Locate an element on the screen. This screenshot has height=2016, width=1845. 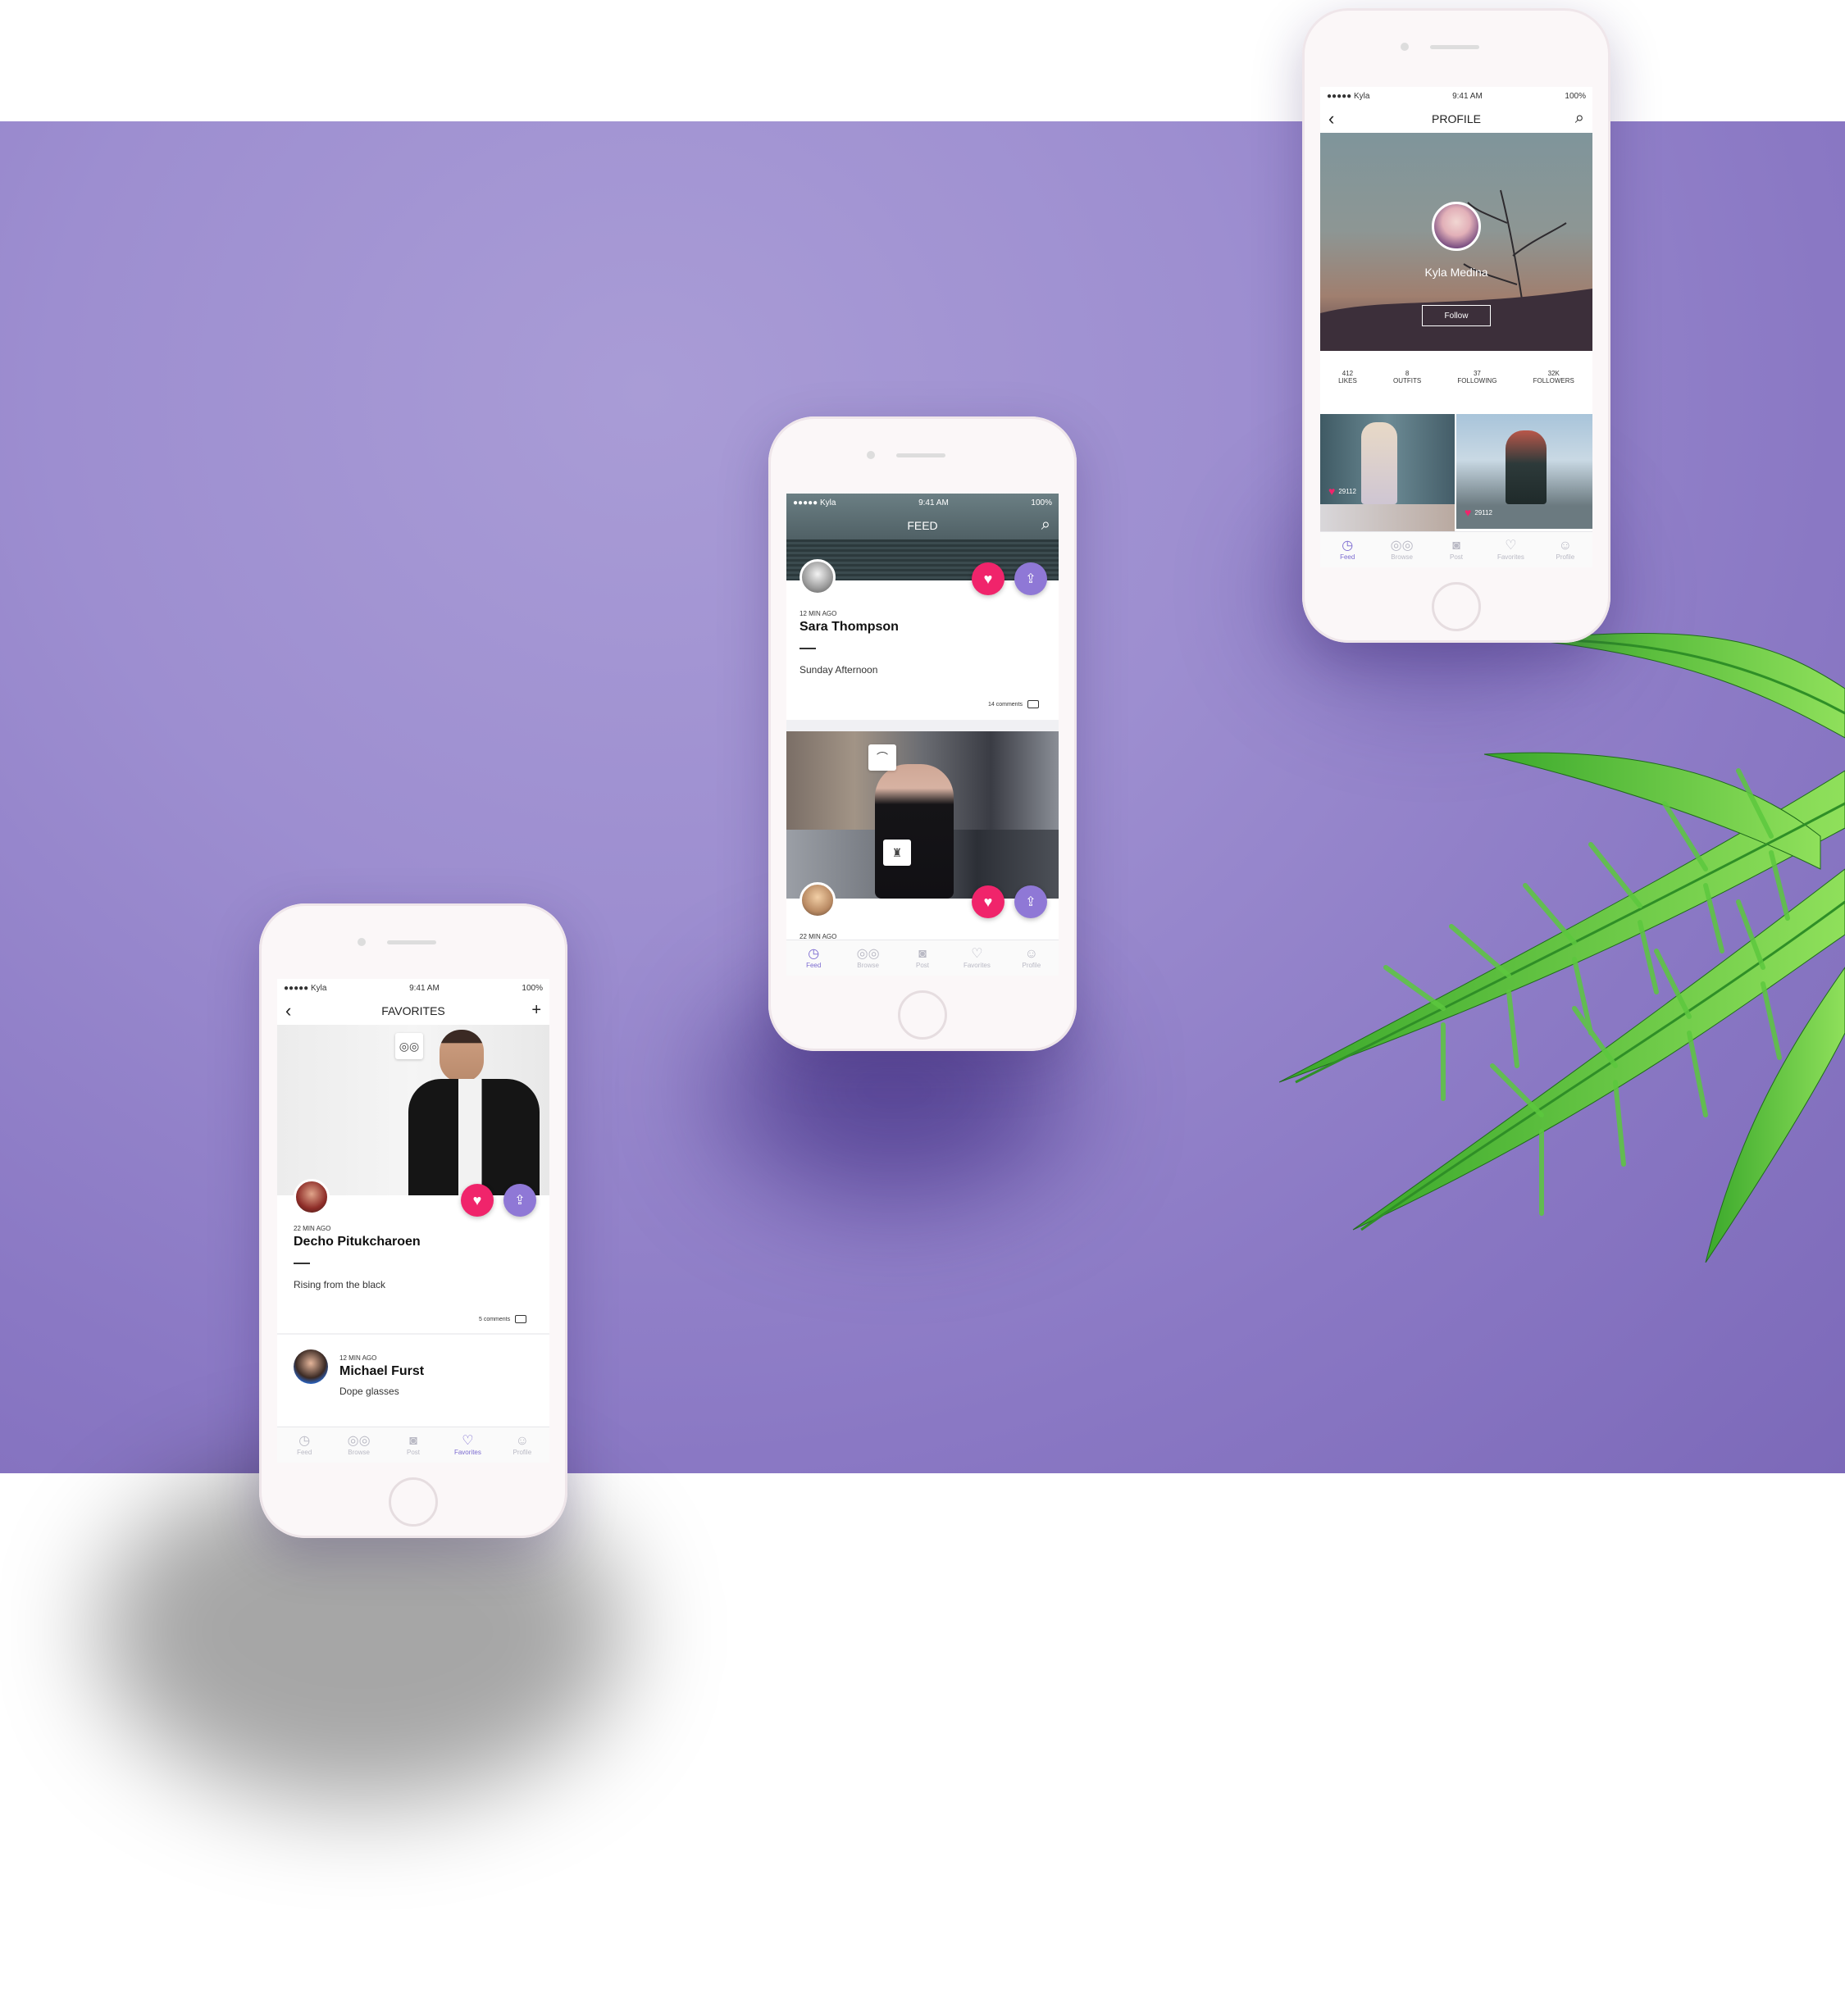
post-username: Sara Thompson is located at coordinates (849, 627).